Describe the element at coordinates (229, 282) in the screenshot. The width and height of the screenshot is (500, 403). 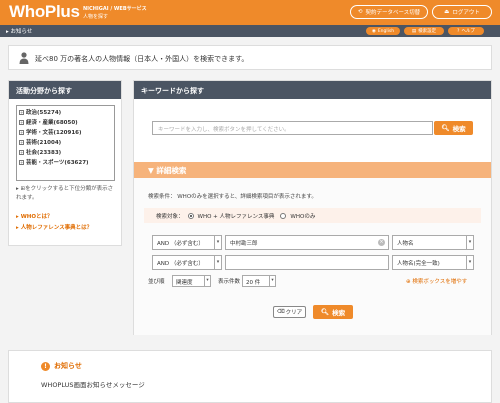
I see `count-label: 表示件数` at that location.